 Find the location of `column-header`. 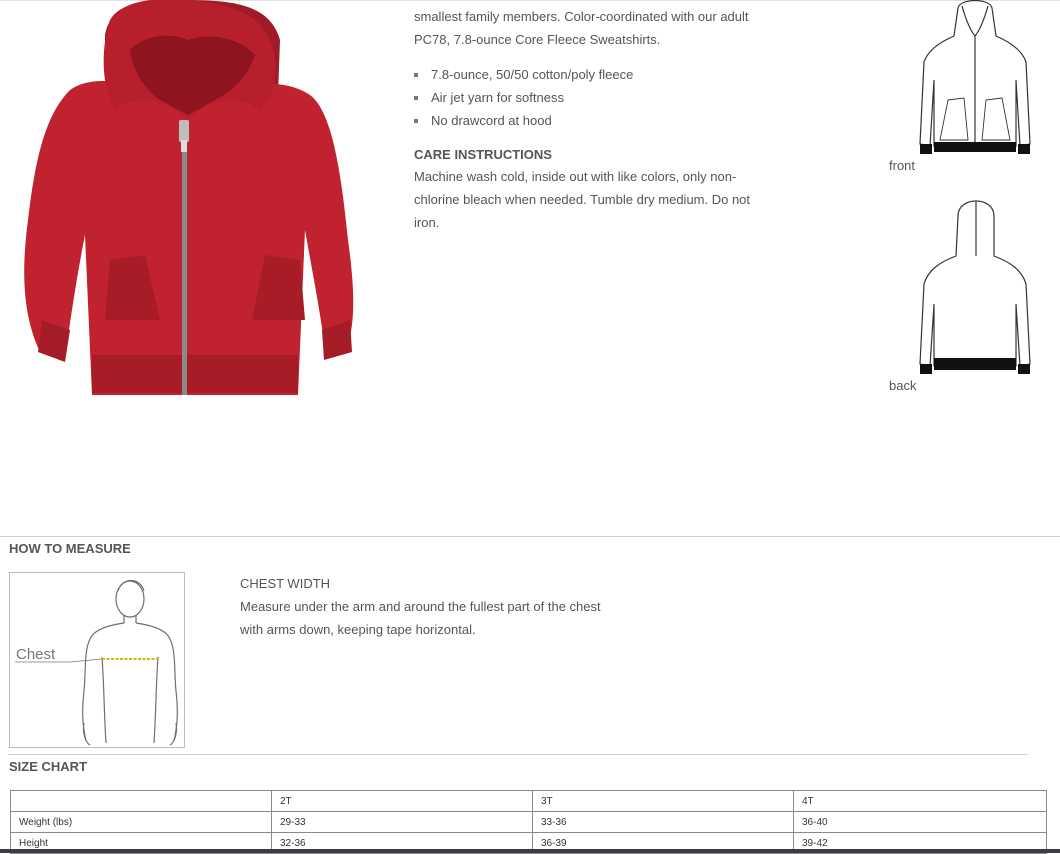

column-header is located at coordinates (141, 801).